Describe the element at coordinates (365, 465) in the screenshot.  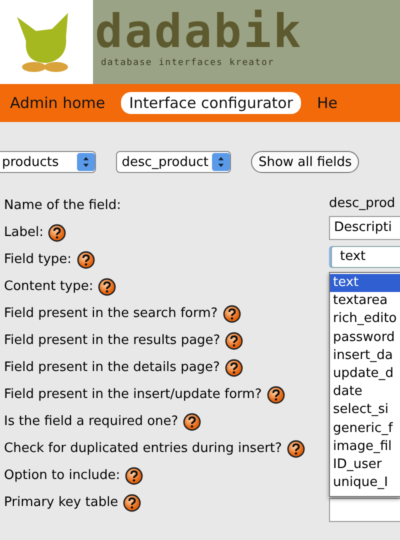
I see `dropdown-option: ID_user` at that location.